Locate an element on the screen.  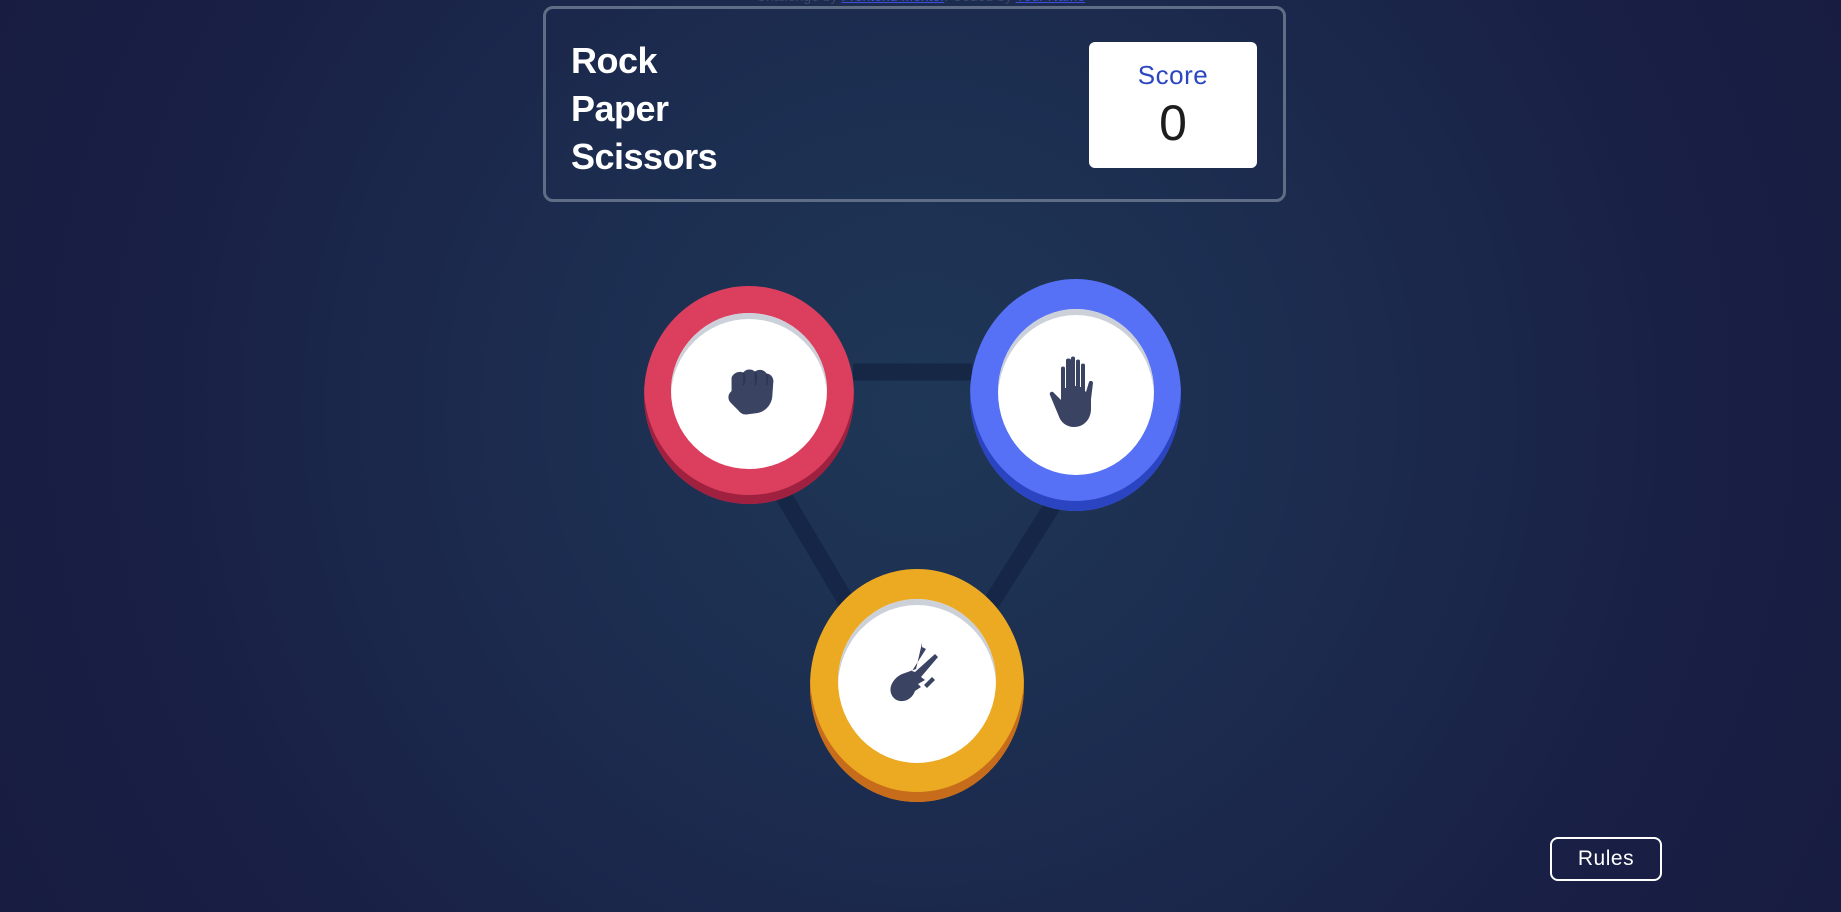
score-box: Score 0 is located at coordinates (1173, 105).